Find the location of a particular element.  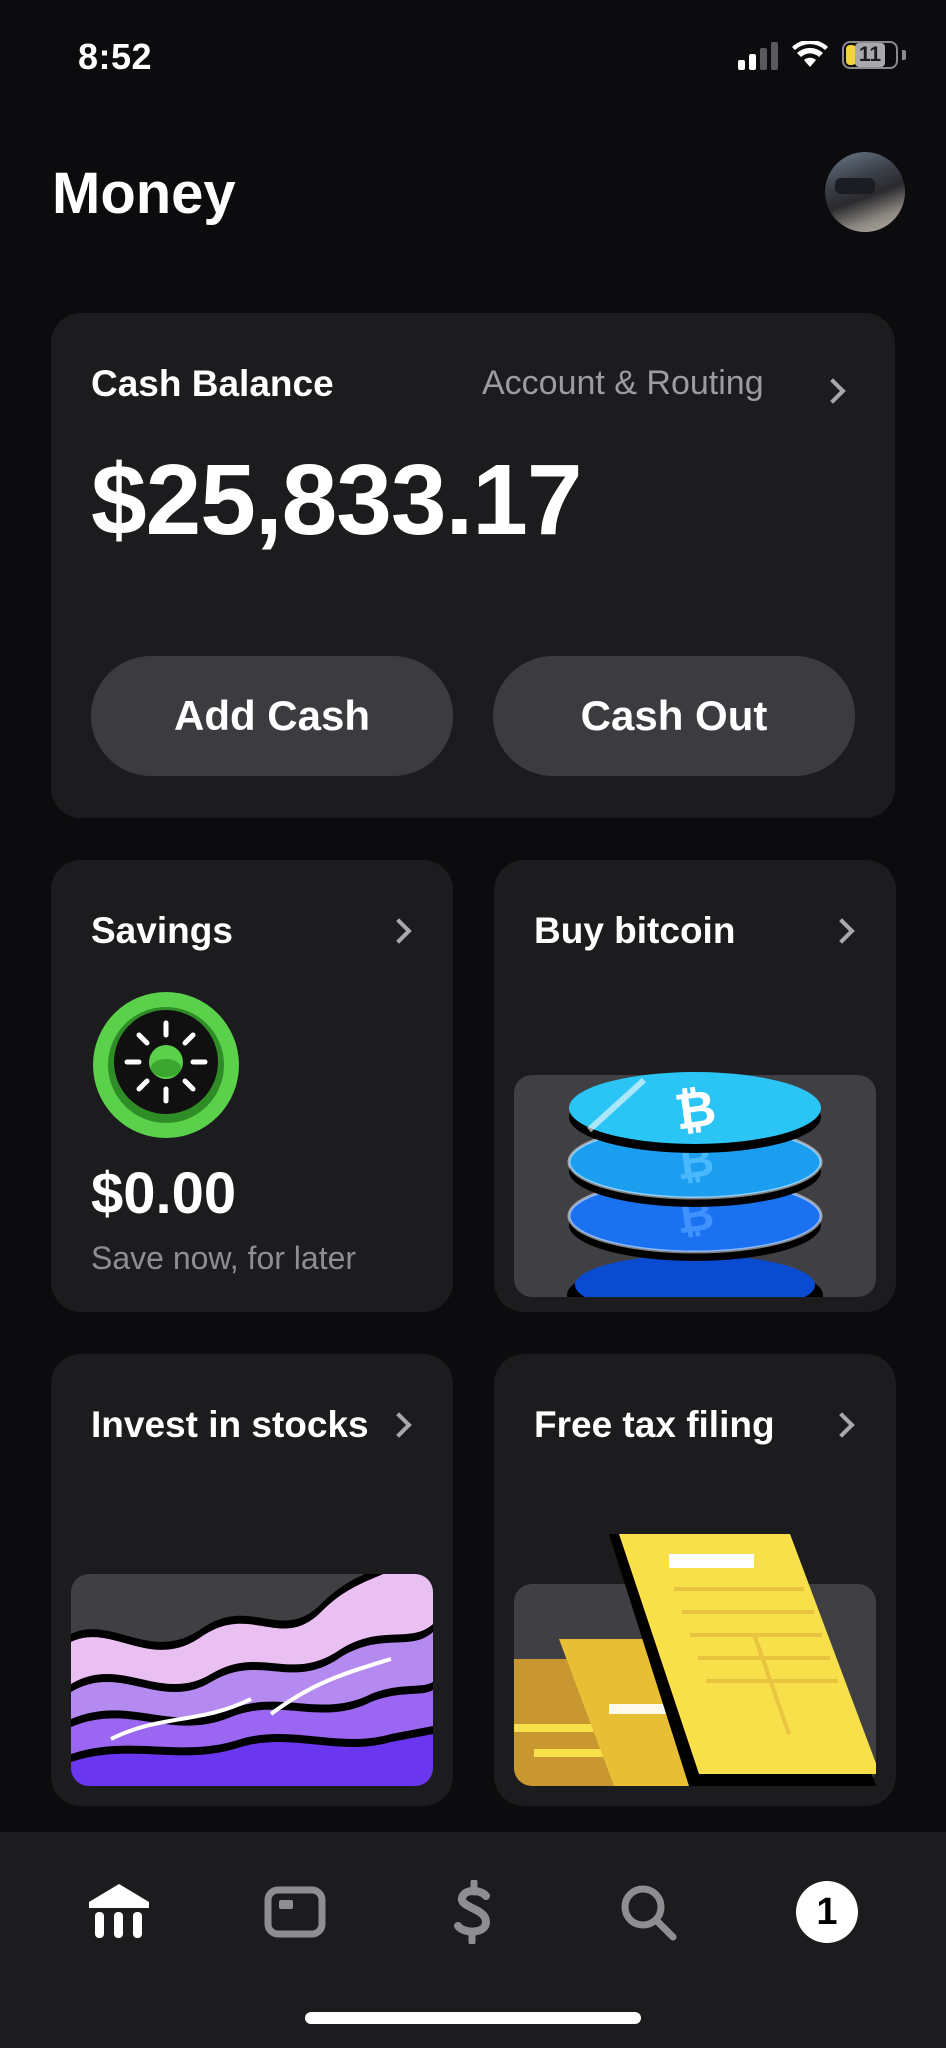

dollar-icon is located at coordinates (472, 1912).